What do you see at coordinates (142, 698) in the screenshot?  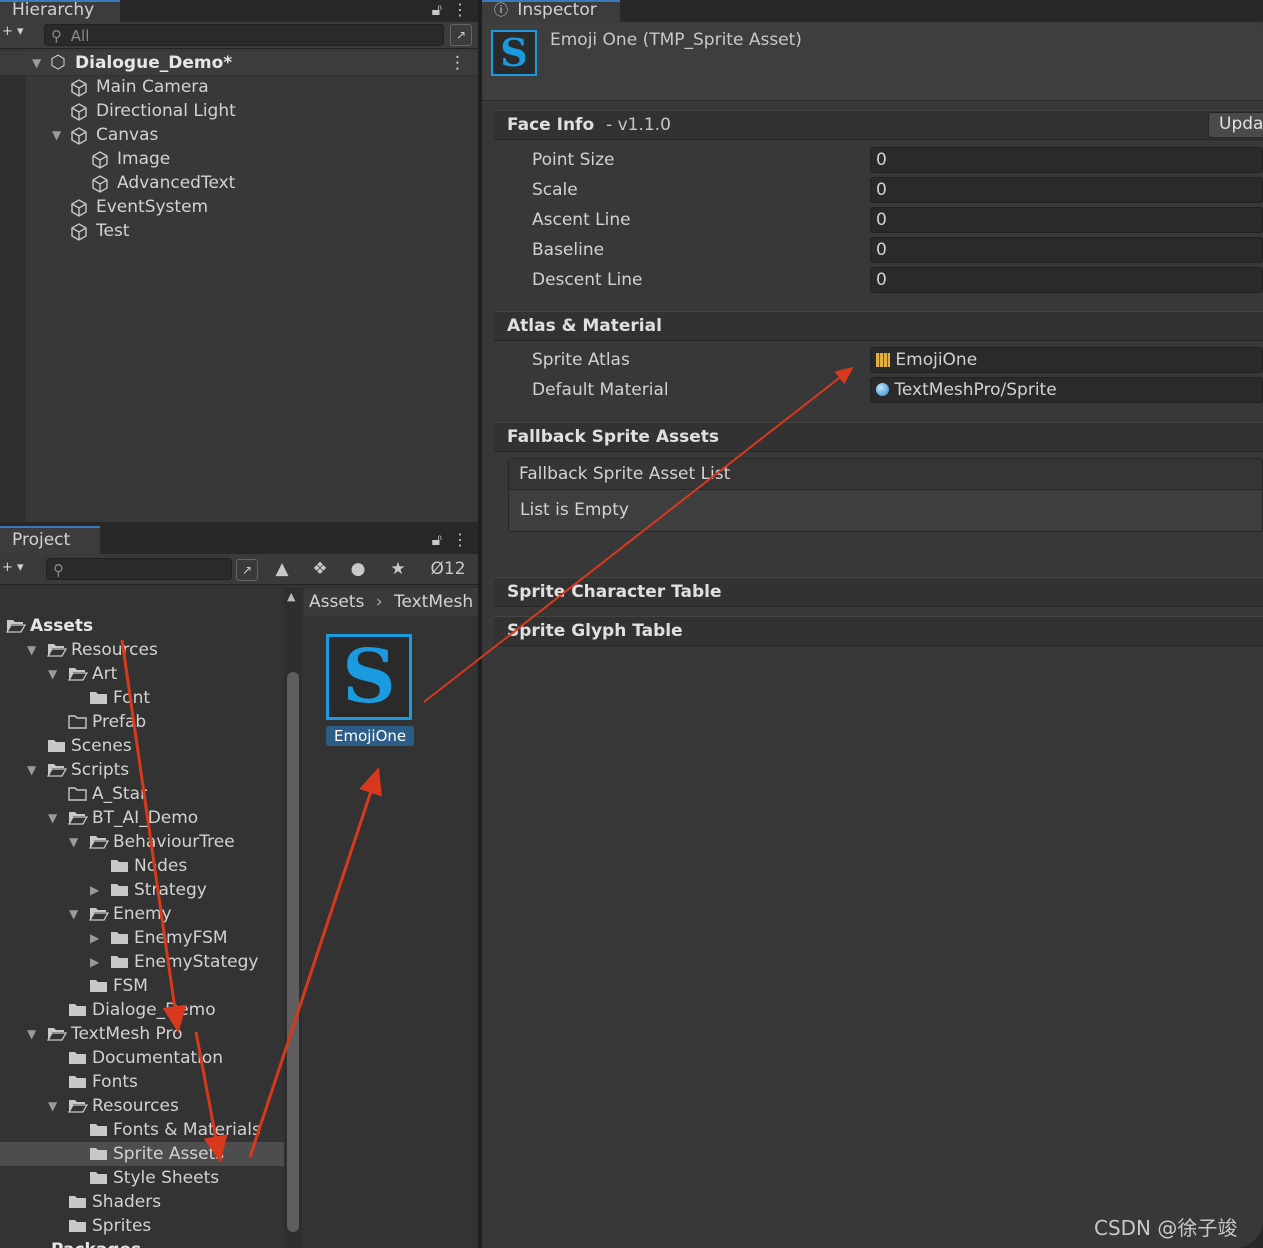 I see `project-tree-item: Font` at bounding box center [142, 698].